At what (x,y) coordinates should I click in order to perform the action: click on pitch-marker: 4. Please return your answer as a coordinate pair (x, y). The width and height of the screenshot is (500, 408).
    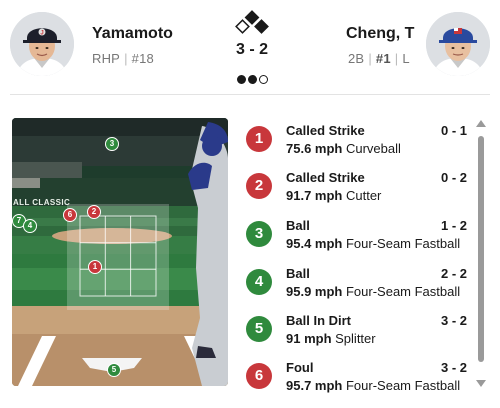
    Looking at the image, I should click on (30, 226).